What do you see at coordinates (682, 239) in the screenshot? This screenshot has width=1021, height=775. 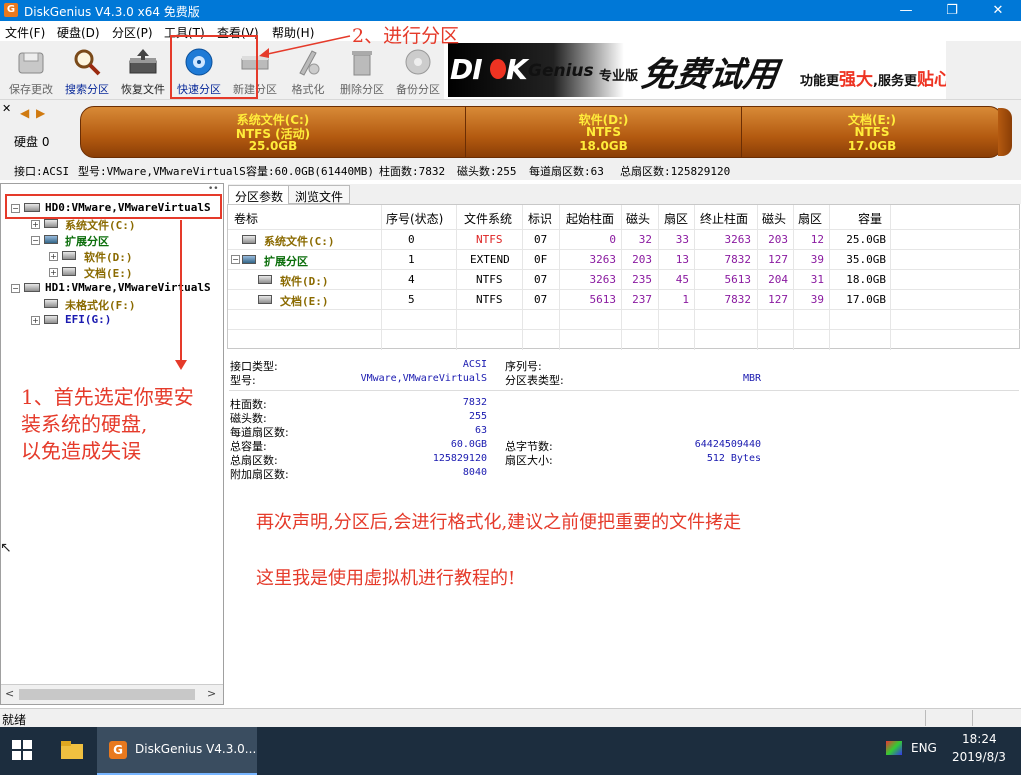 I see `cell-start-sector: 33` at bounding box center [682, 239].